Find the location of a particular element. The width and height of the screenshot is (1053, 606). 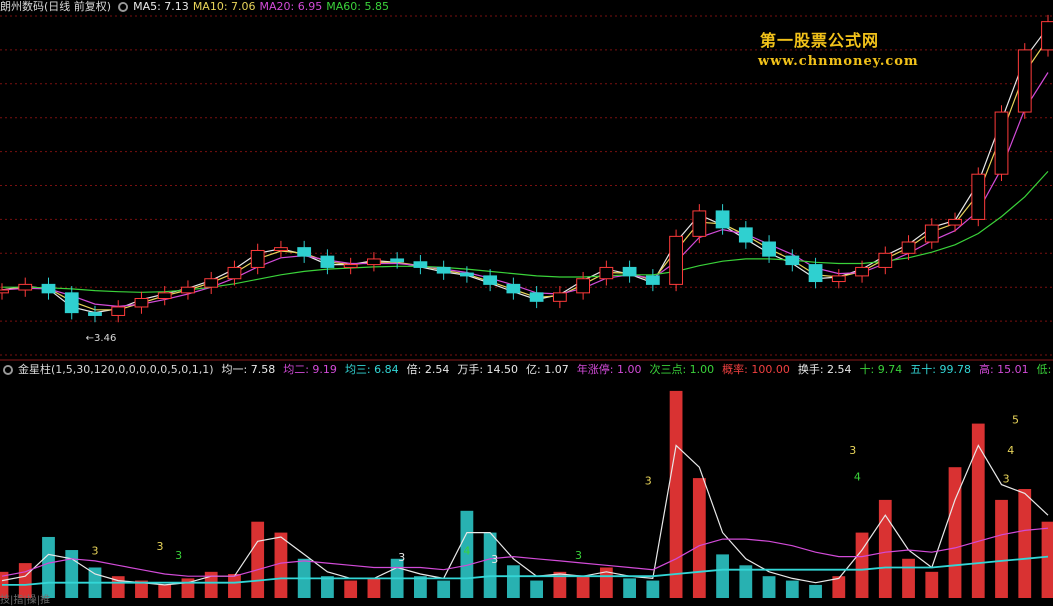

ind-item: 五十: 99.78 is located at coordinates (940, 369).